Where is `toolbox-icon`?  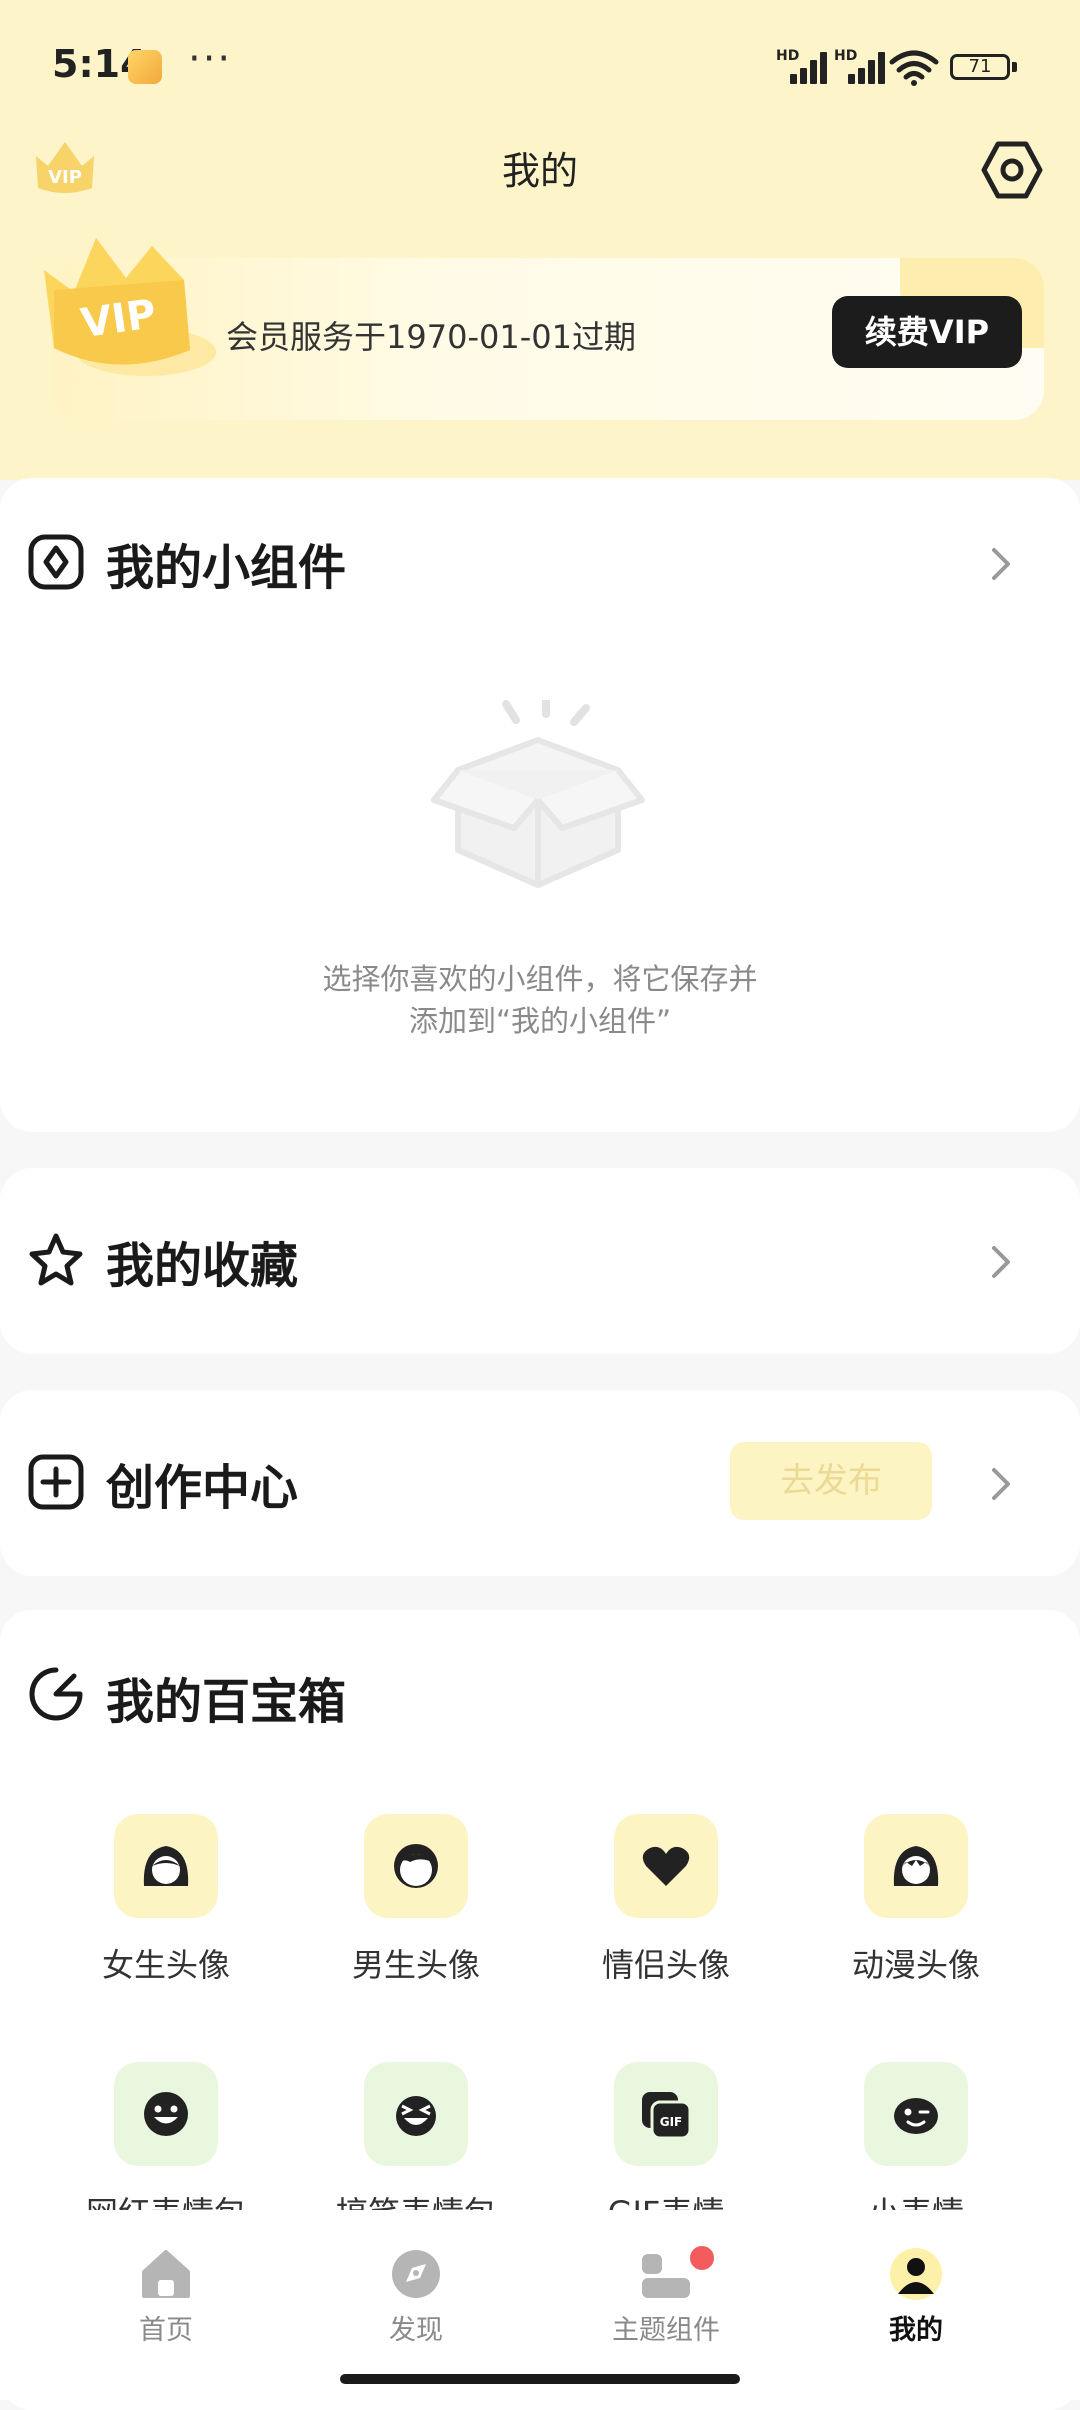
toolbox-icon is located at coordinates (56, 1694).